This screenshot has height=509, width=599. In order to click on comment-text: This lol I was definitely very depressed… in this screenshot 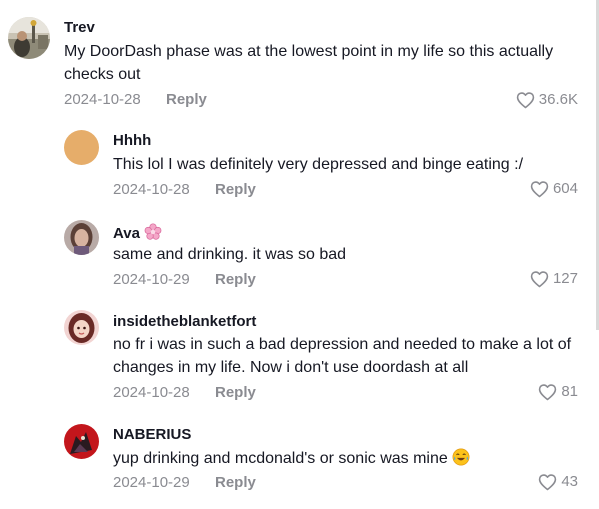, I will do `click(318, 164)`.